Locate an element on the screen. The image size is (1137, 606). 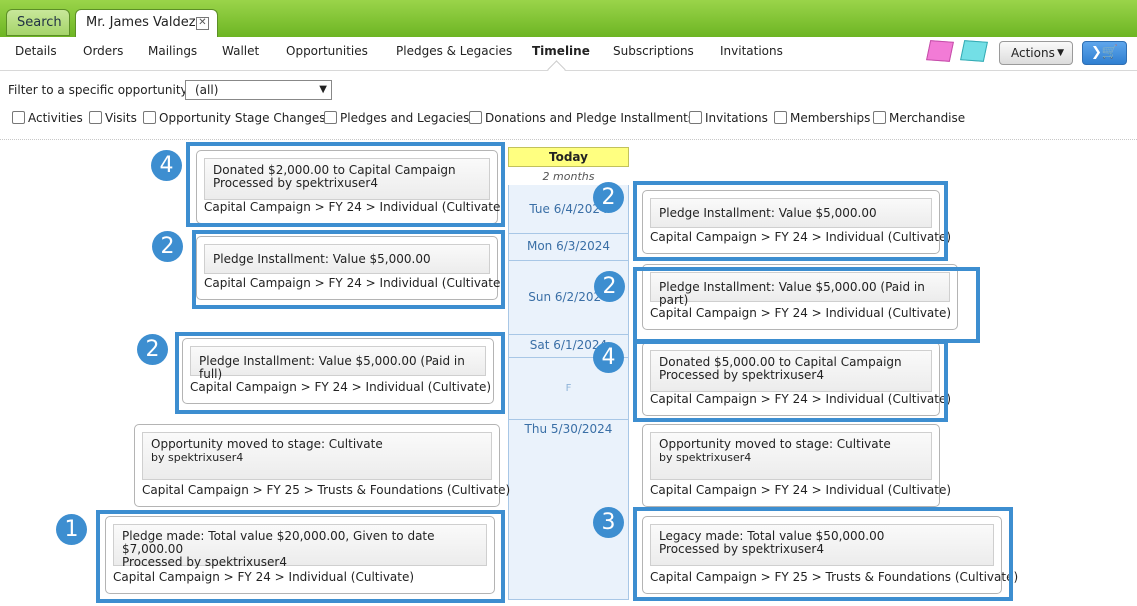
date-label: Thu 5/30/2024 is located at coordinates (568, 429).